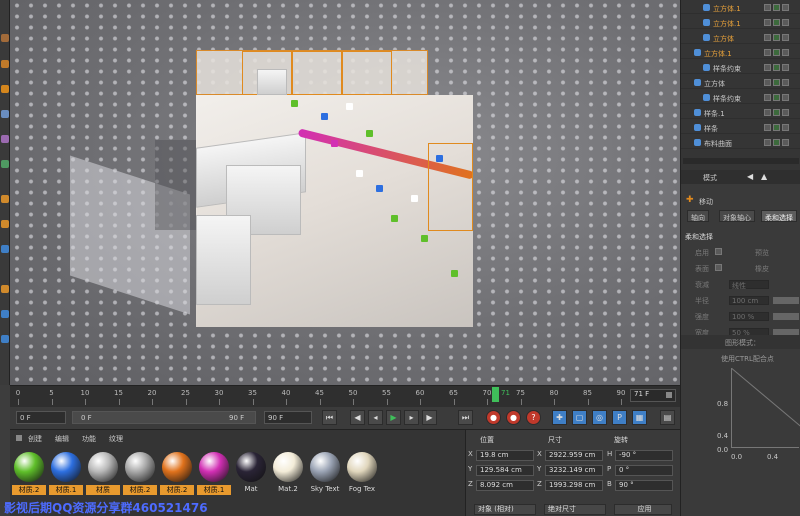 Image resolution: width=800 pixels, height=516 pixels. Describe the element at coordinates (5, 199) in the screenshot. I see `camera-tool-icon` at that location.